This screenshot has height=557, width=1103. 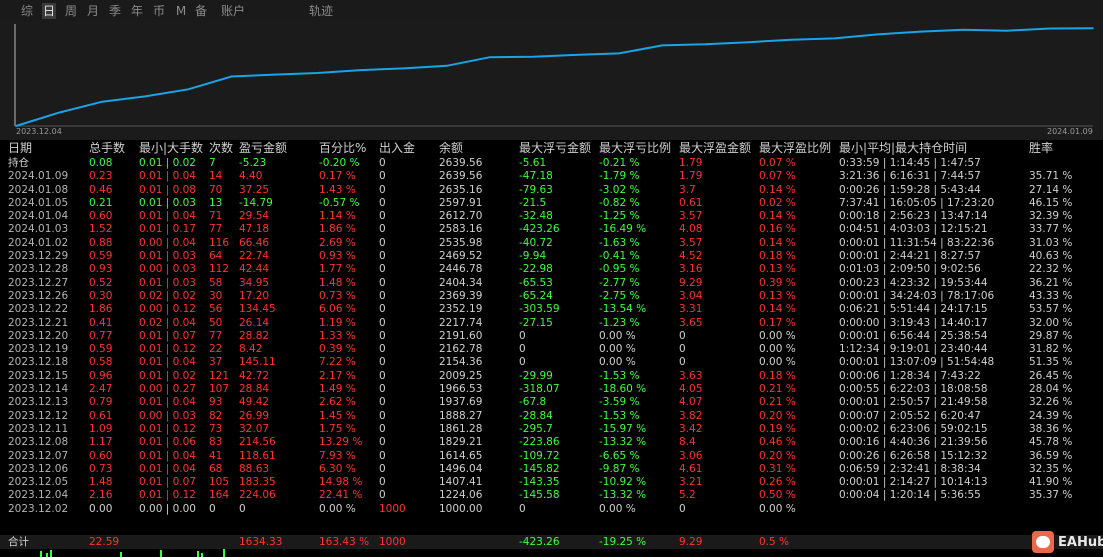 What do you see at coordinates (137, 11) in the screenshot?
I see `tab-5: 年` at bounding box center [137, 11].